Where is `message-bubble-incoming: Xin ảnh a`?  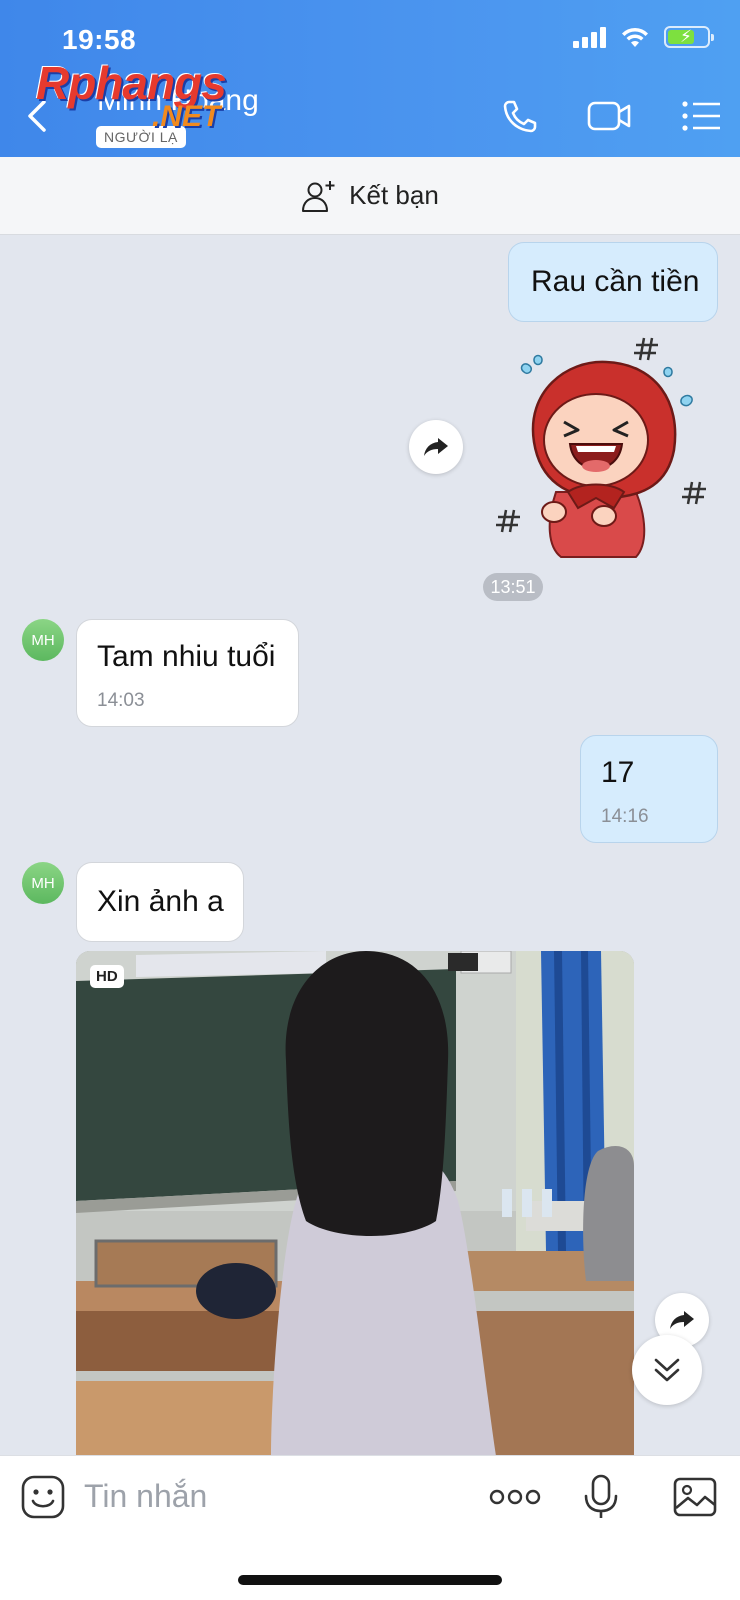
message-bubble-incoming: Xin ảnh a is located at coordinates (160, 902).